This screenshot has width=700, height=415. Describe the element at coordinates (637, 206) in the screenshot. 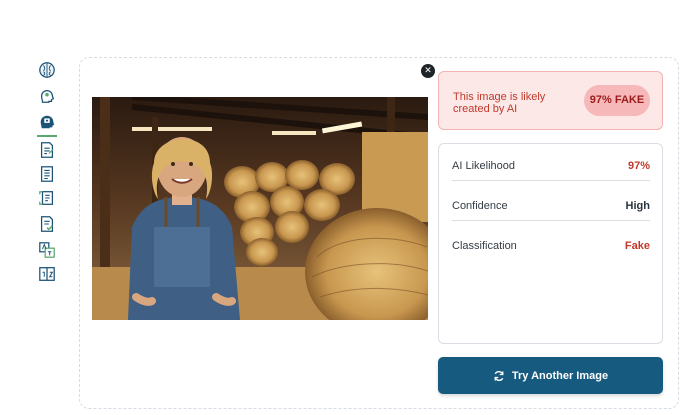

I see `stat-value: High` at that location.